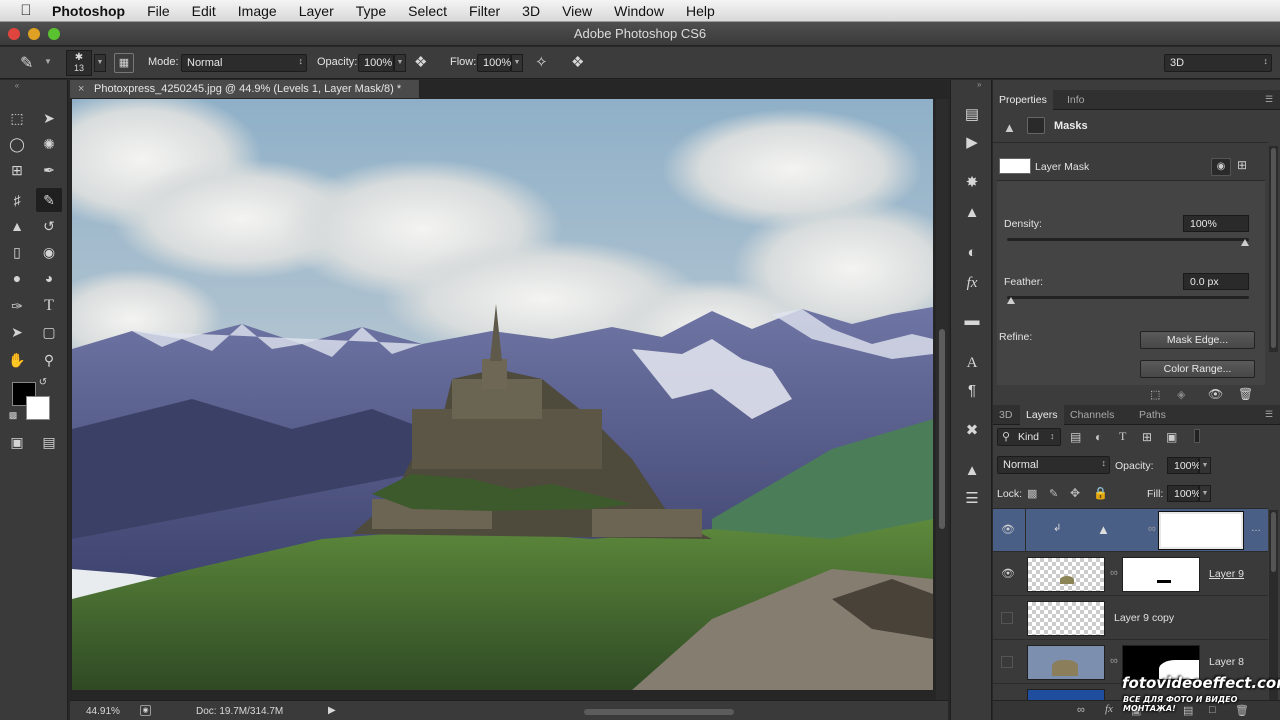 This screenshot has width=1280, height=720. What do you see at coordinates (1218, 63) in the screenshot?
I see `workspace-switcher: 3D` at bounding box center [1218, 63].